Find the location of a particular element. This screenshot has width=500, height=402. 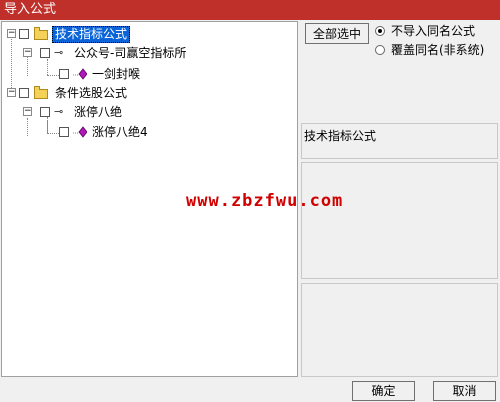

formula-name-box: 技术指标公式 is located at coordinates (399, 141).